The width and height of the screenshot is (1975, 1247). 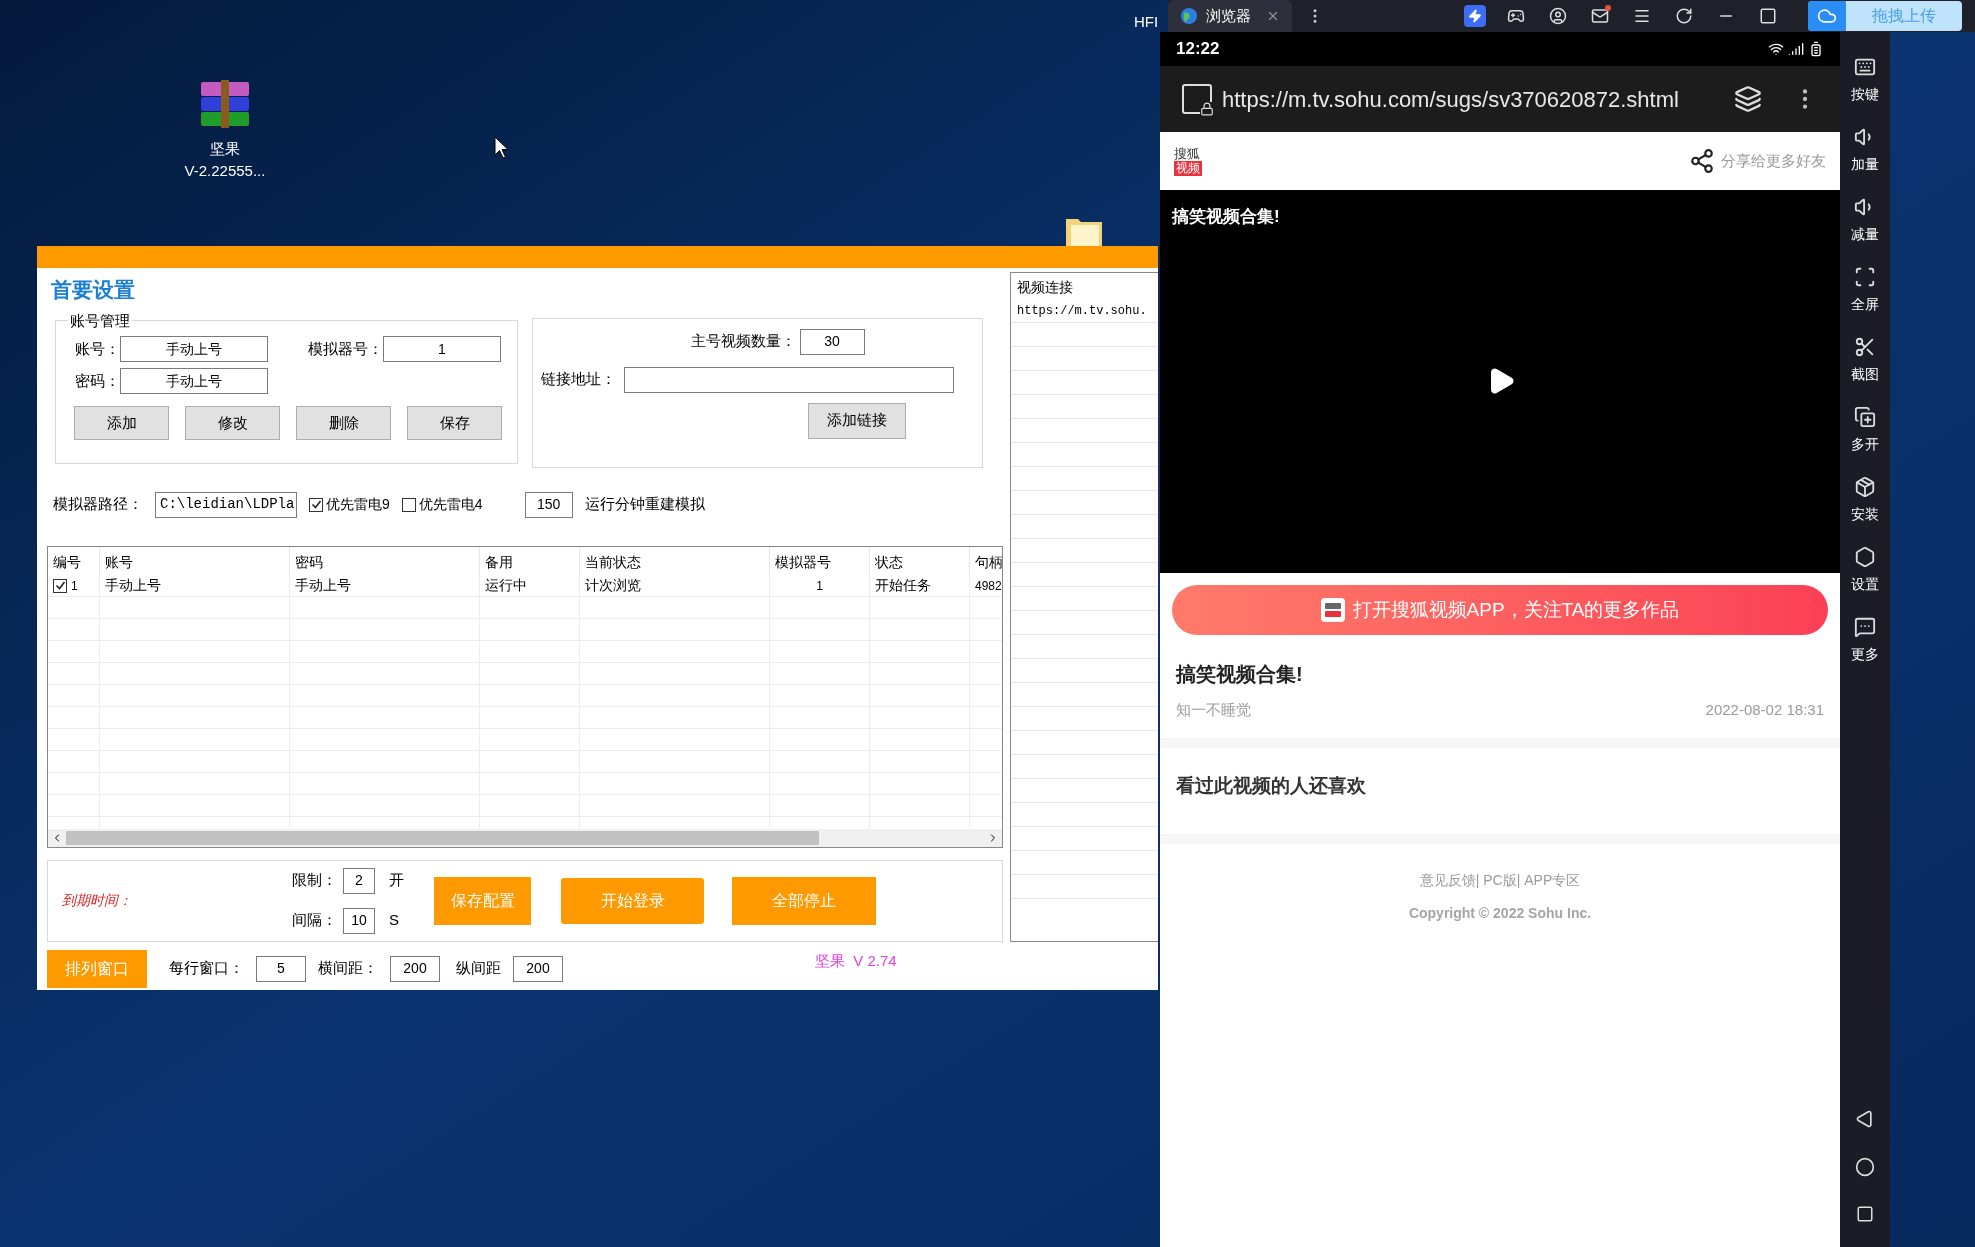 What do you see at coordinates (97, 900) in the screenshot?
I see `expiry-label: 到期时间：` at bounding box center [97, 900].